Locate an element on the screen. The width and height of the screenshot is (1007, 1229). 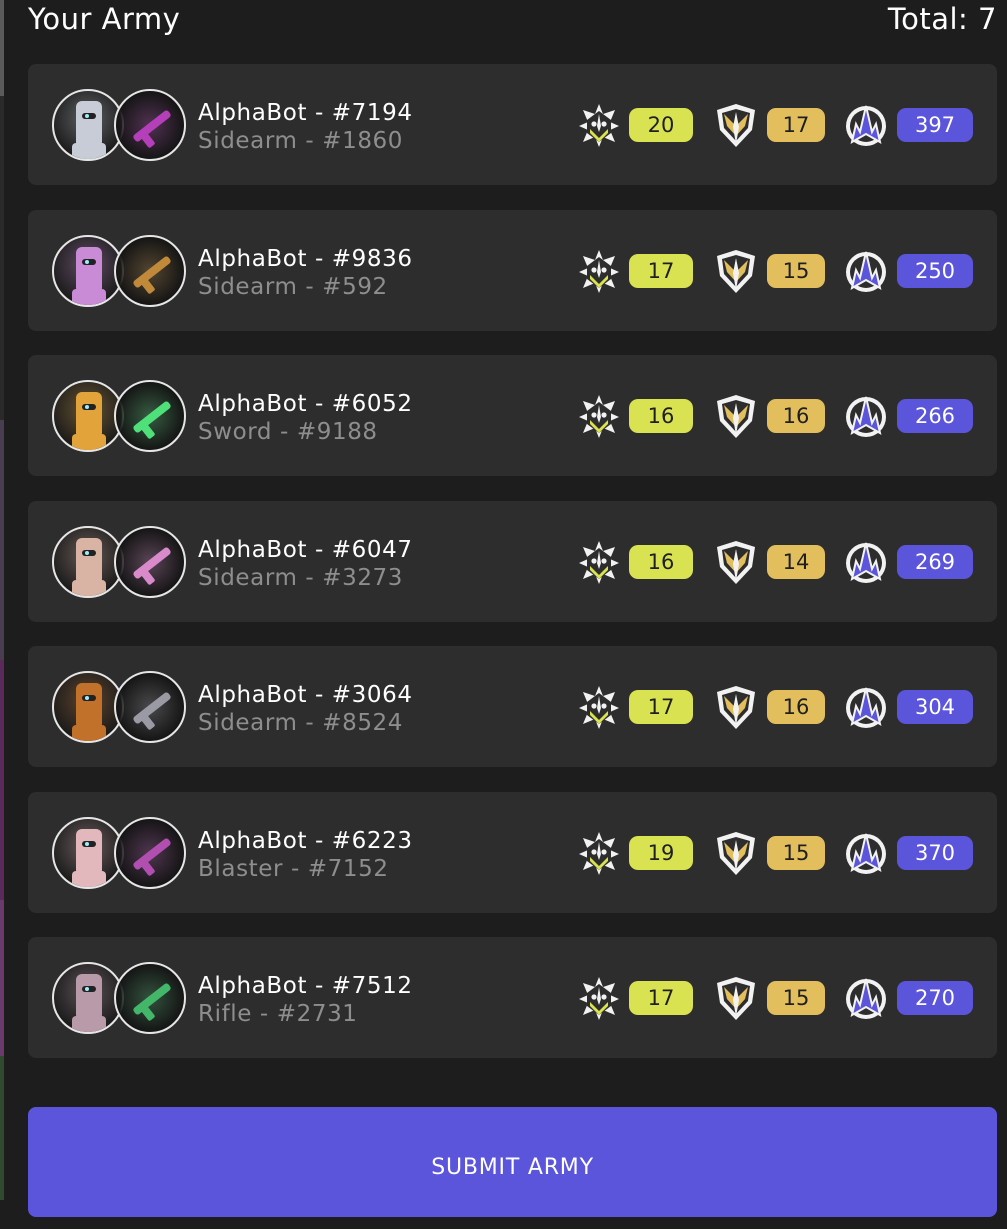
army-header: Your Army Total: 7 is located at coordinates (512, 22).